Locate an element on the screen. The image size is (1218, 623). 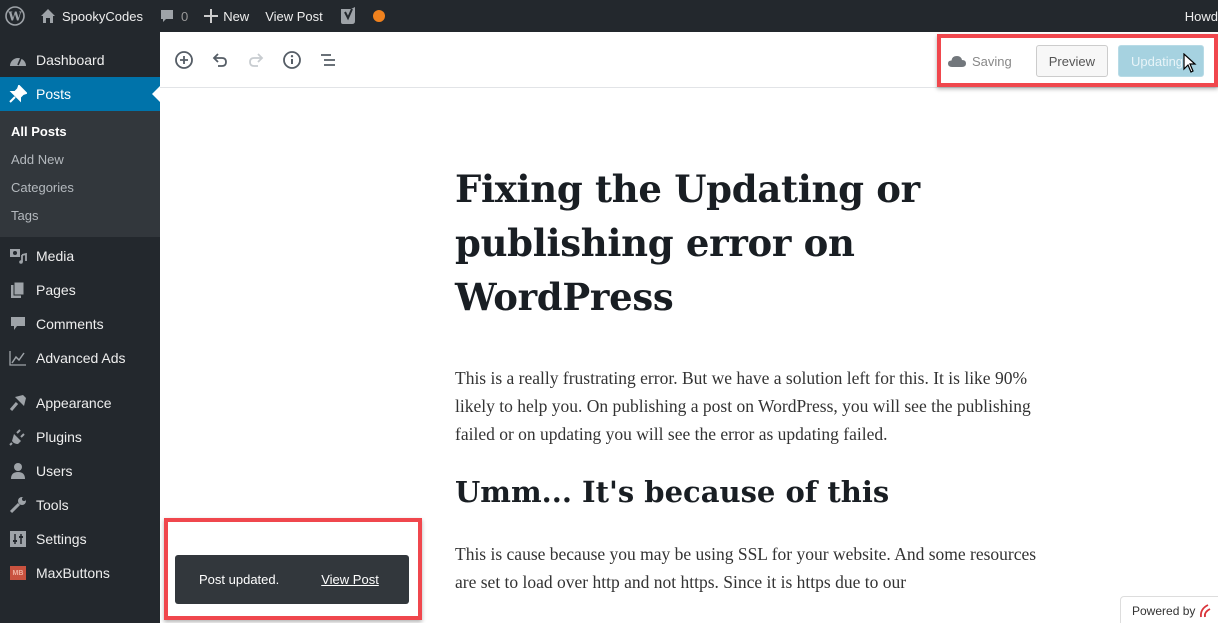
brush-icon is located at coordinates (18, 403).